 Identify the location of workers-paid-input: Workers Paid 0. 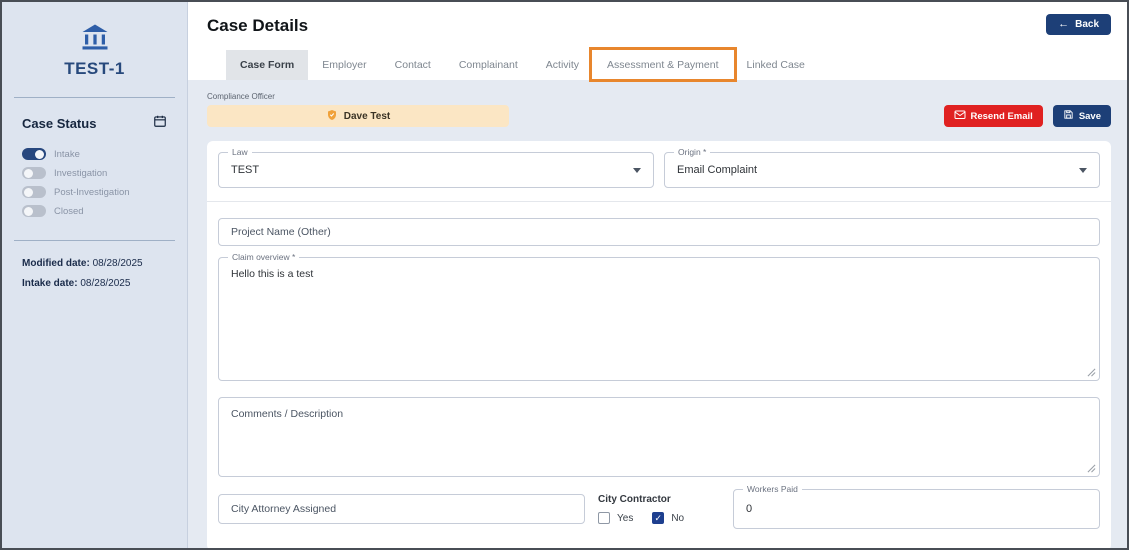
(916, 506).